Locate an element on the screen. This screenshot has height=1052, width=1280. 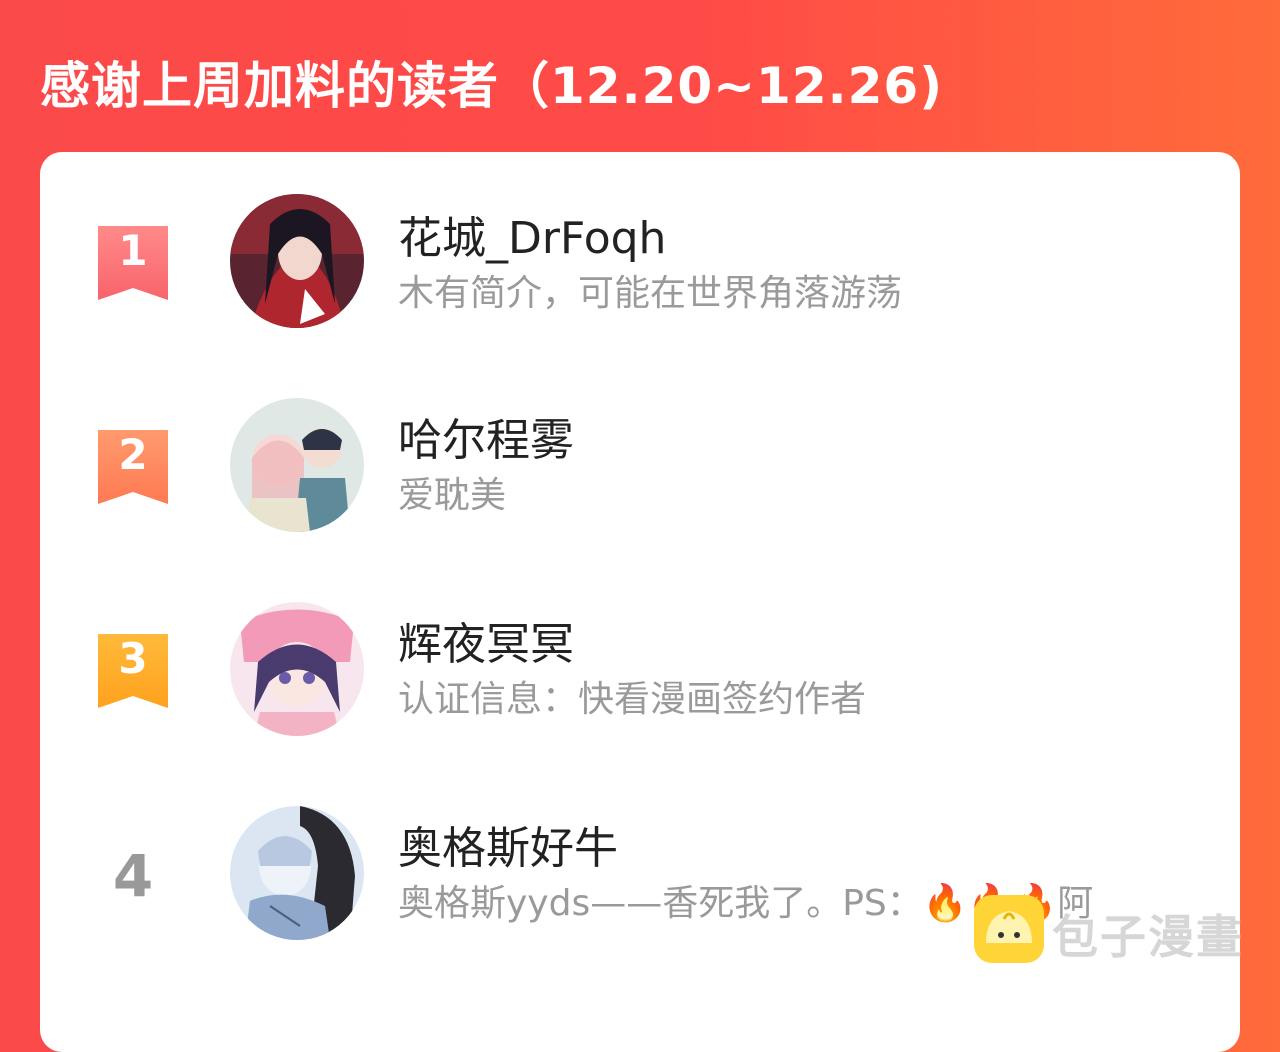
reader-name: 辉夜冥冥 is located at coordinates (486, 644).